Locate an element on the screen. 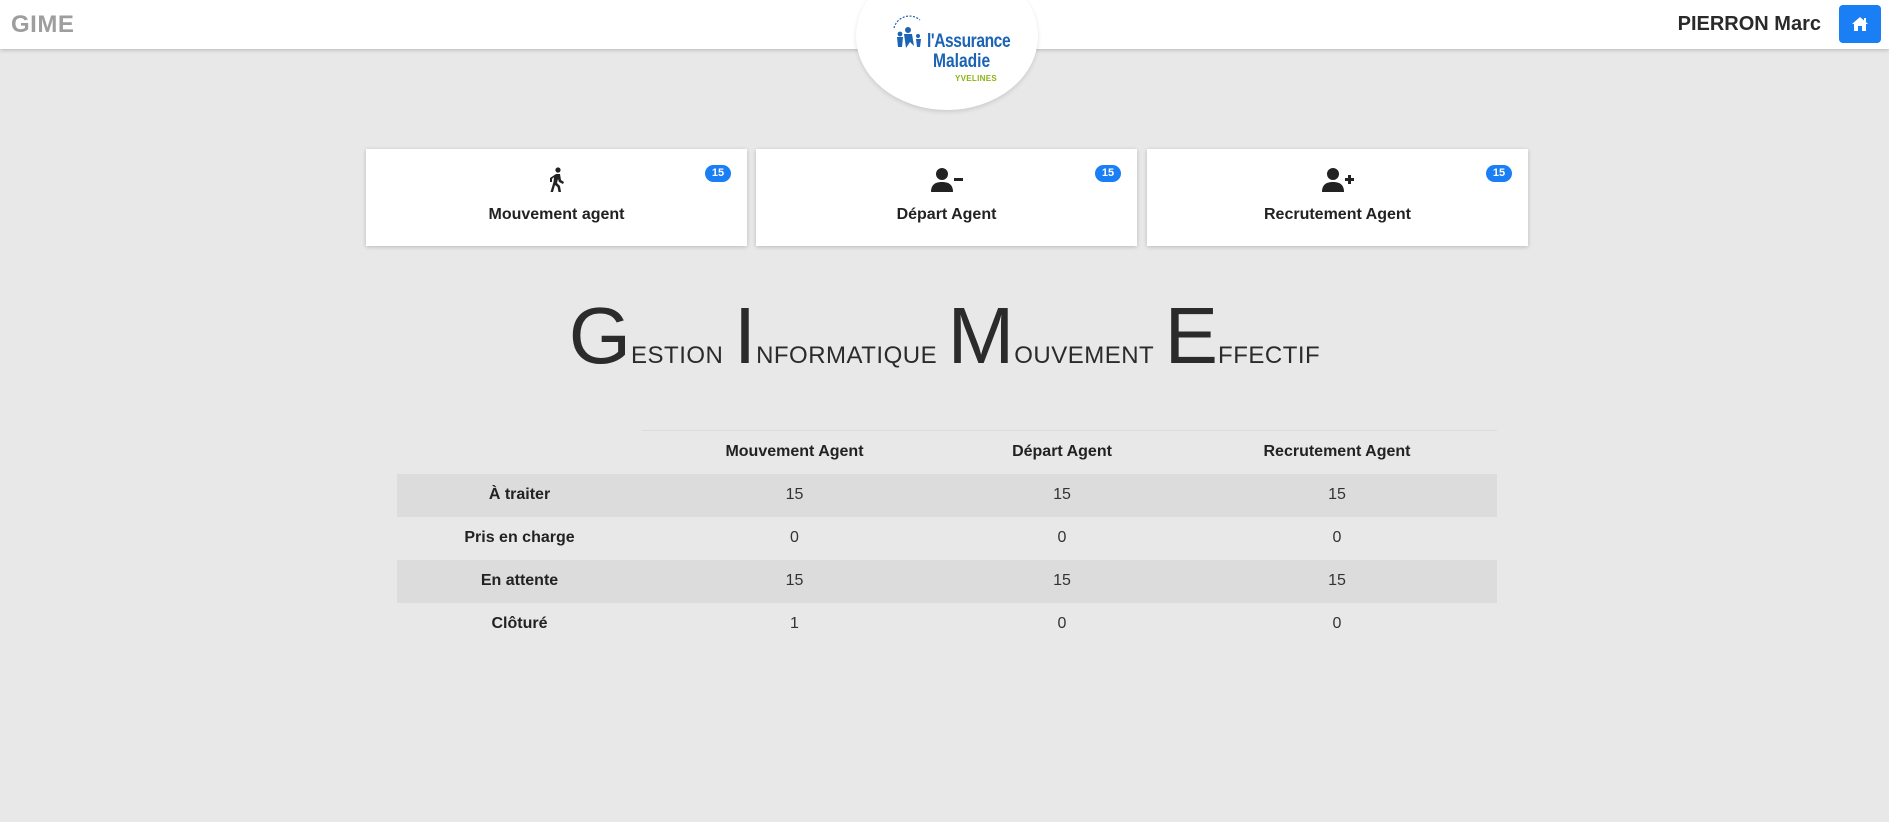  logo-text-line2: Maladie is located at coordinates (962, 61).